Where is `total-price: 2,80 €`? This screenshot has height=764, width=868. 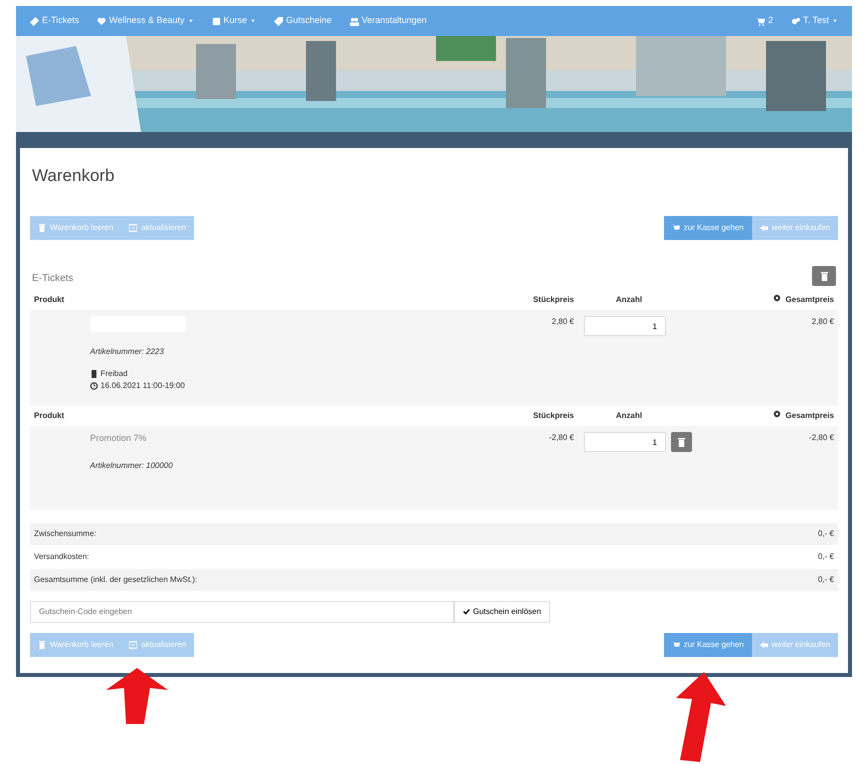 total-price: 2,80 € is located at coordinates (823, 321).